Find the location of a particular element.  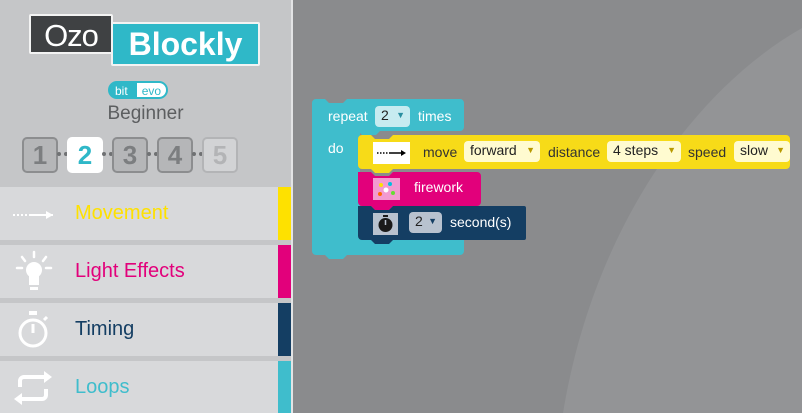

light-bulb-icon is located at coordinates (34, 270).